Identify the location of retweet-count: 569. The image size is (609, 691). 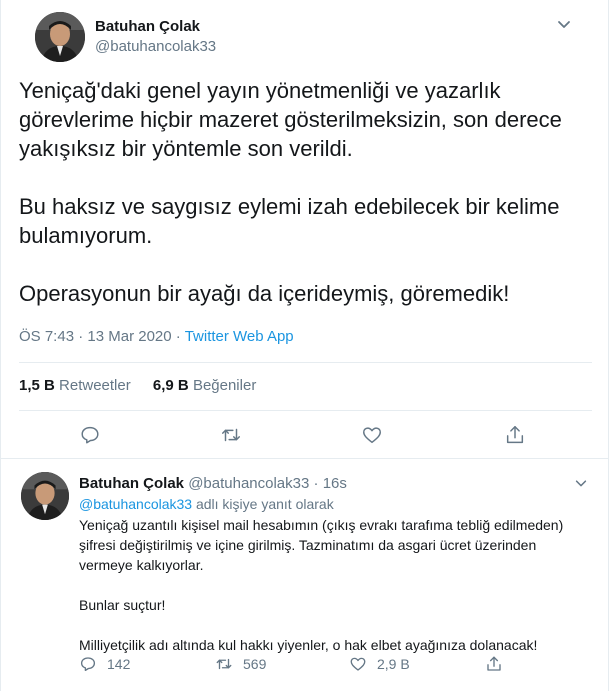
(255, 664).